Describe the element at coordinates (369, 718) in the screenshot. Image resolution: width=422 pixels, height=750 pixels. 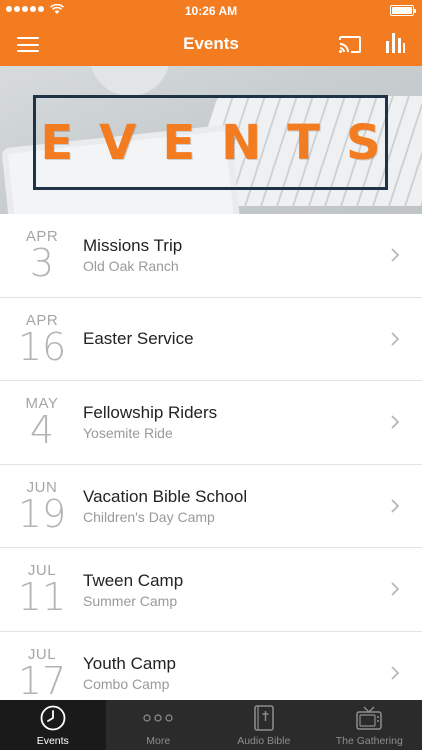
I see `tv-icon` at that location.